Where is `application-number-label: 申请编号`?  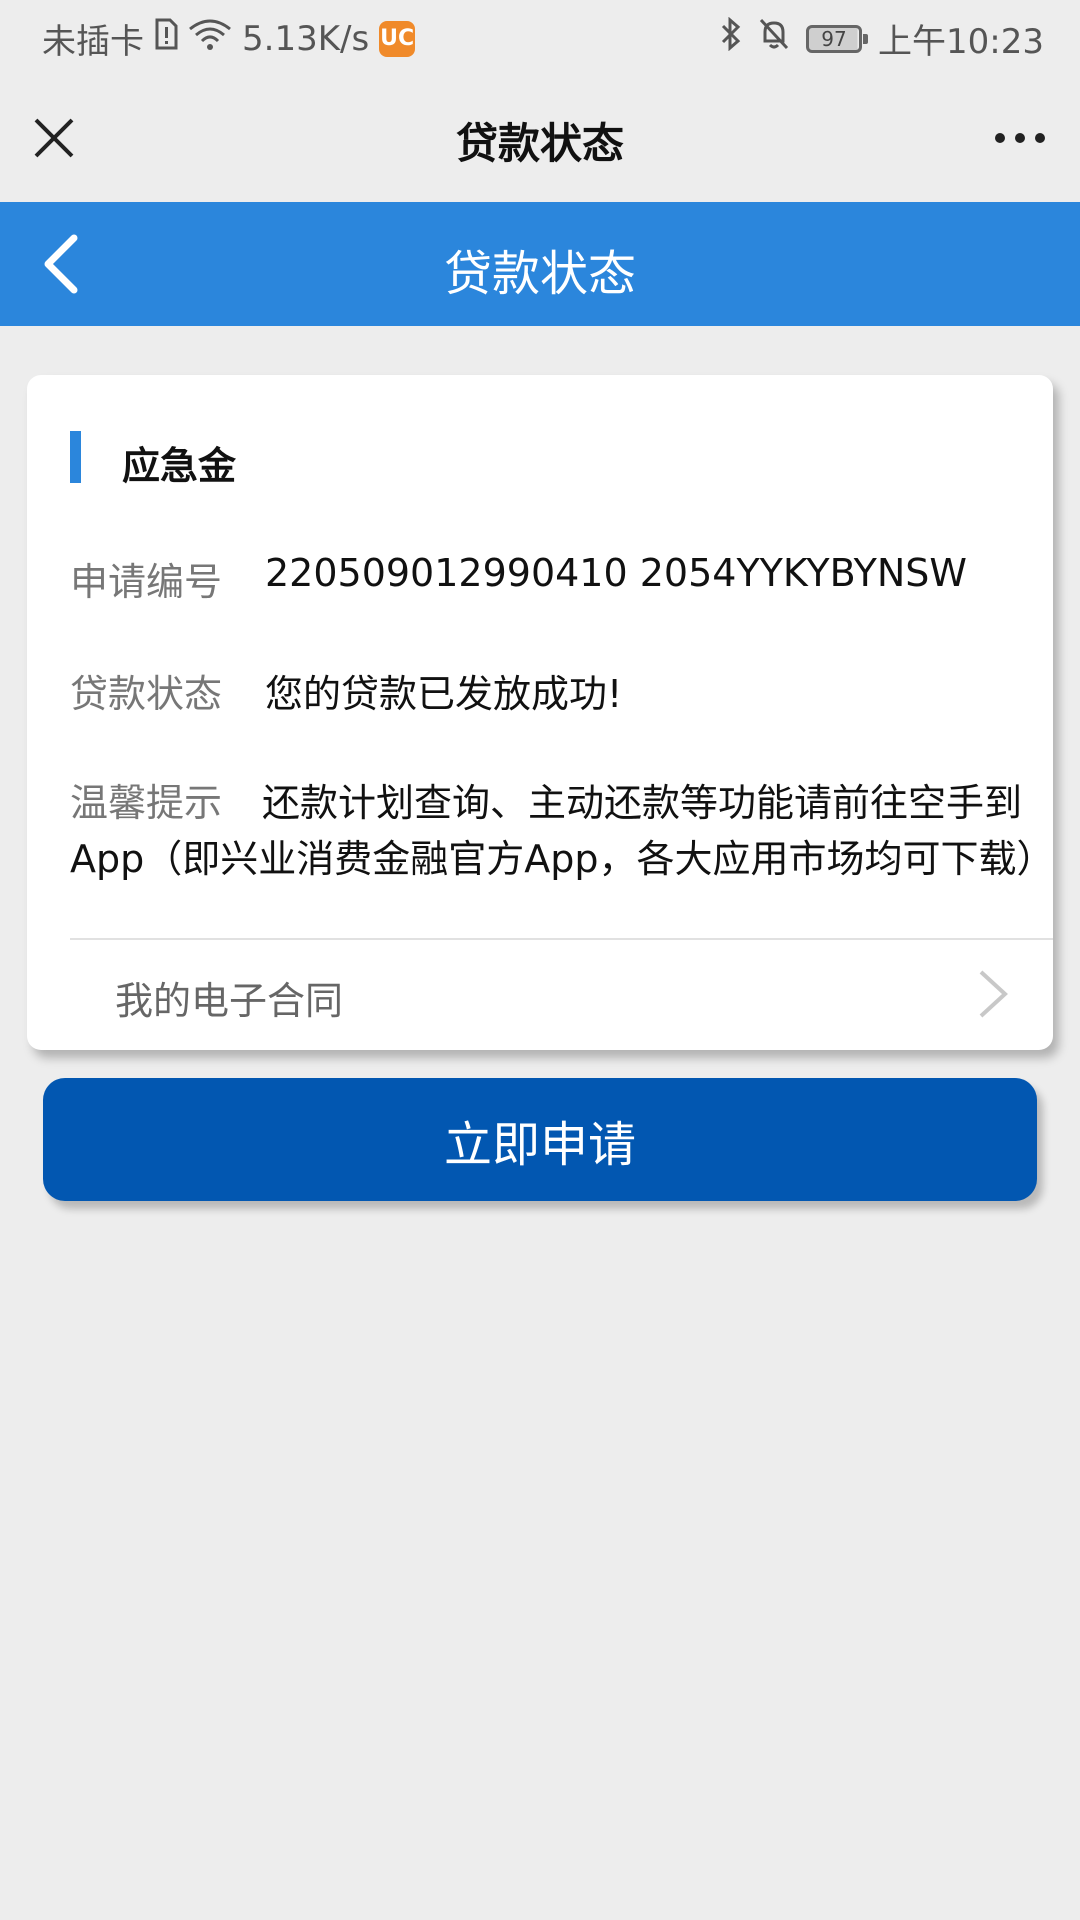
application-number-label: 申请编号 is located at coordinates (146, 582).